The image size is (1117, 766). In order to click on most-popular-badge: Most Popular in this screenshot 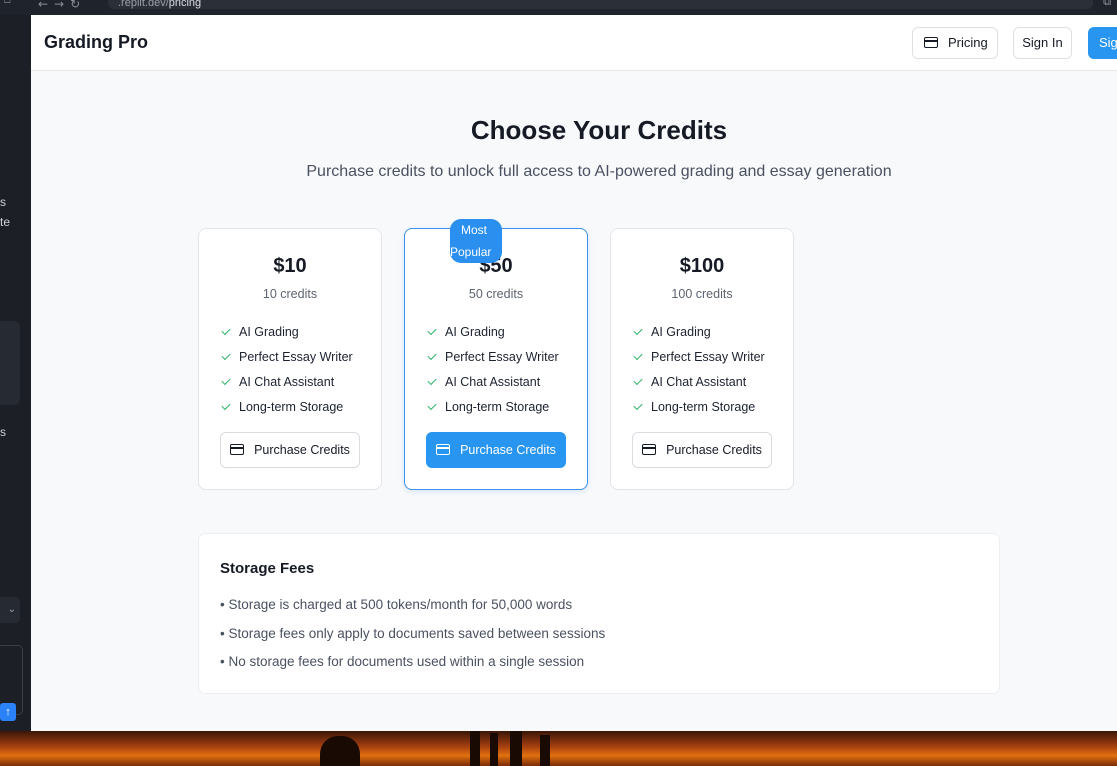, I will do `click(476, 241)`.